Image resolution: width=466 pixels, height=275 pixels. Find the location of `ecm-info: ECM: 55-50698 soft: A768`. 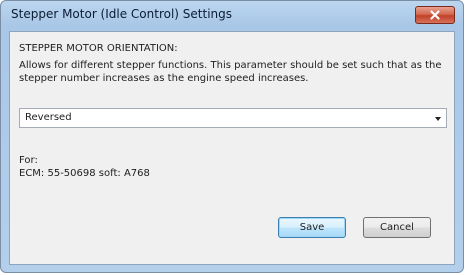

ecm-info: ECM: 55-50698 soft: A768 is located at coordinates (84, 173).